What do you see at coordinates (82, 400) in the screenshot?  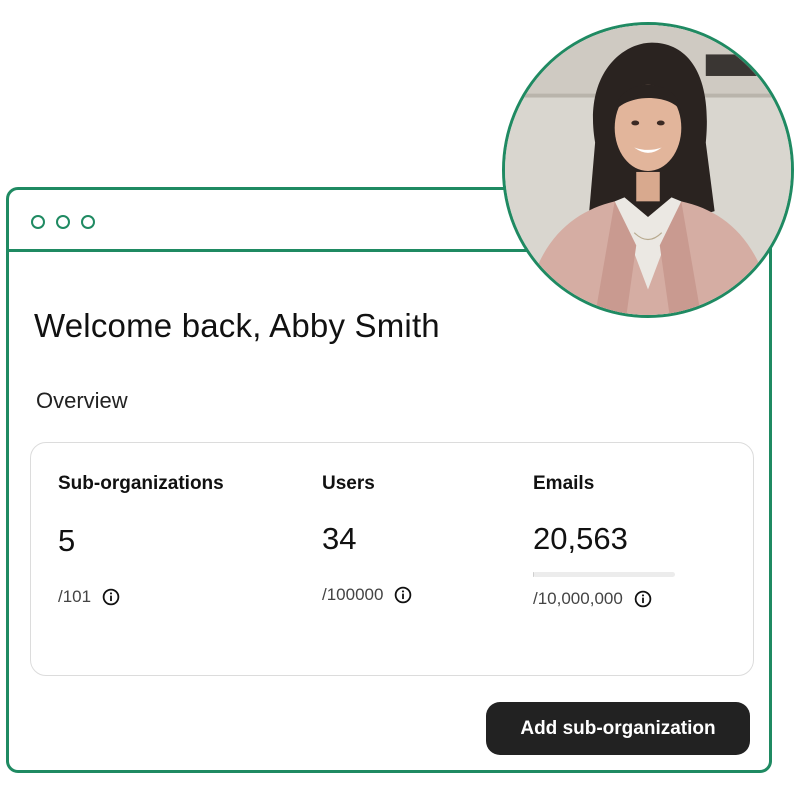 I see `overview-title: Overview` at bounding box center [82, 400].